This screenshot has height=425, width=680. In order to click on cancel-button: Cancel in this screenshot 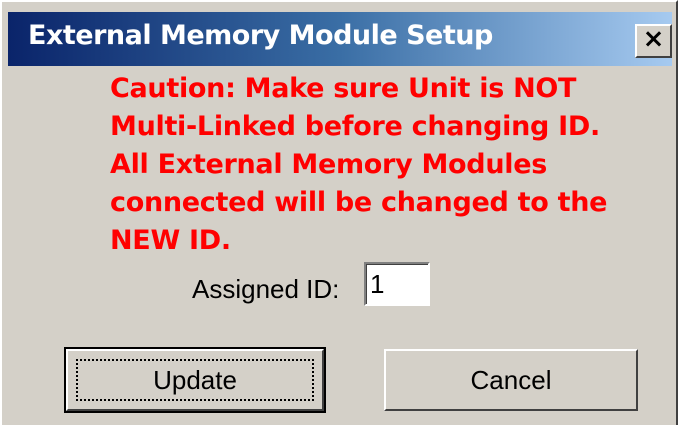, I will do `click(511, 380)`.